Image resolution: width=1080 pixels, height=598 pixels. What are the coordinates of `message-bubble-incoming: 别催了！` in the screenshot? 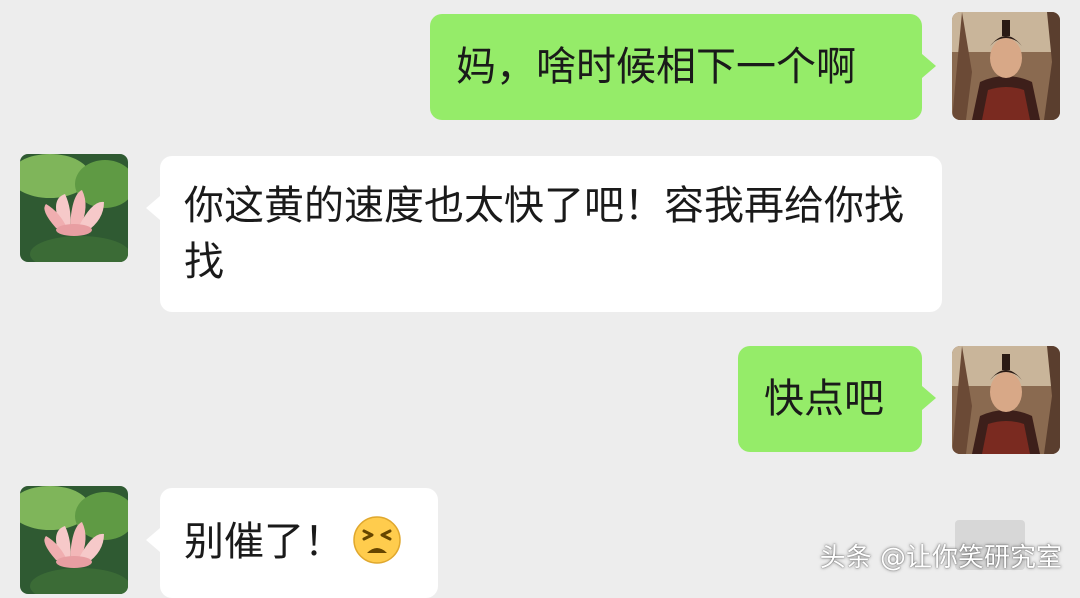 It's located at (299, 543).